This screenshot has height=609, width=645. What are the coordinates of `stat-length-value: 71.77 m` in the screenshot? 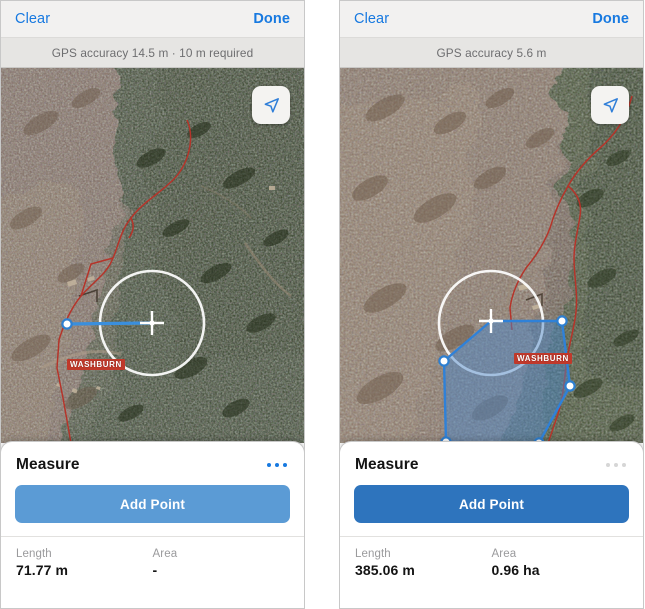 It's located at (42, 570).